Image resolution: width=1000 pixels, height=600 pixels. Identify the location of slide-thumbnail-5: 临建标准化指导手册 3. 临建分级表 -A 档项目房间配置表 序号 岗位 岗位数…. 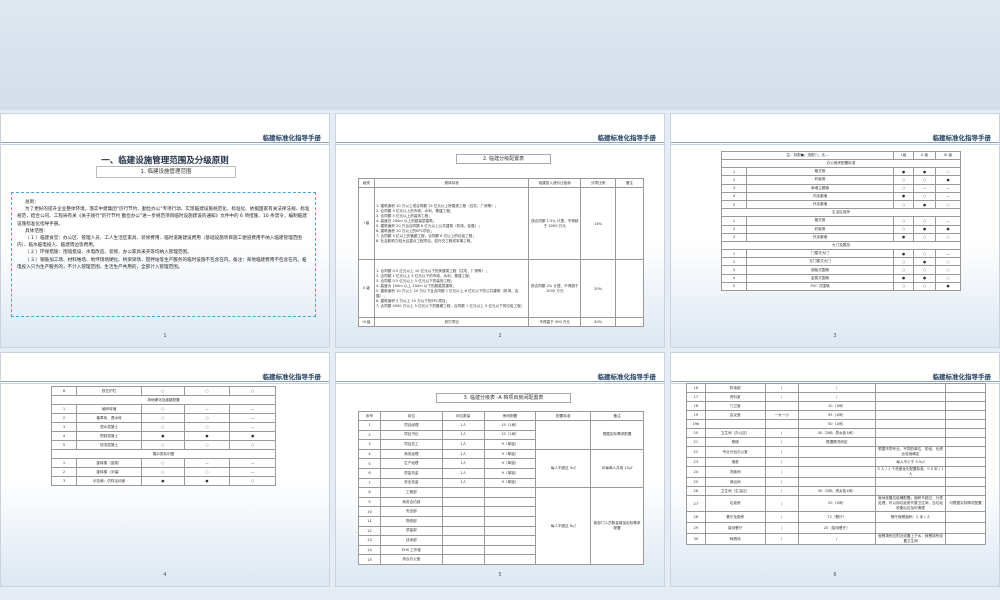
(500, 469).